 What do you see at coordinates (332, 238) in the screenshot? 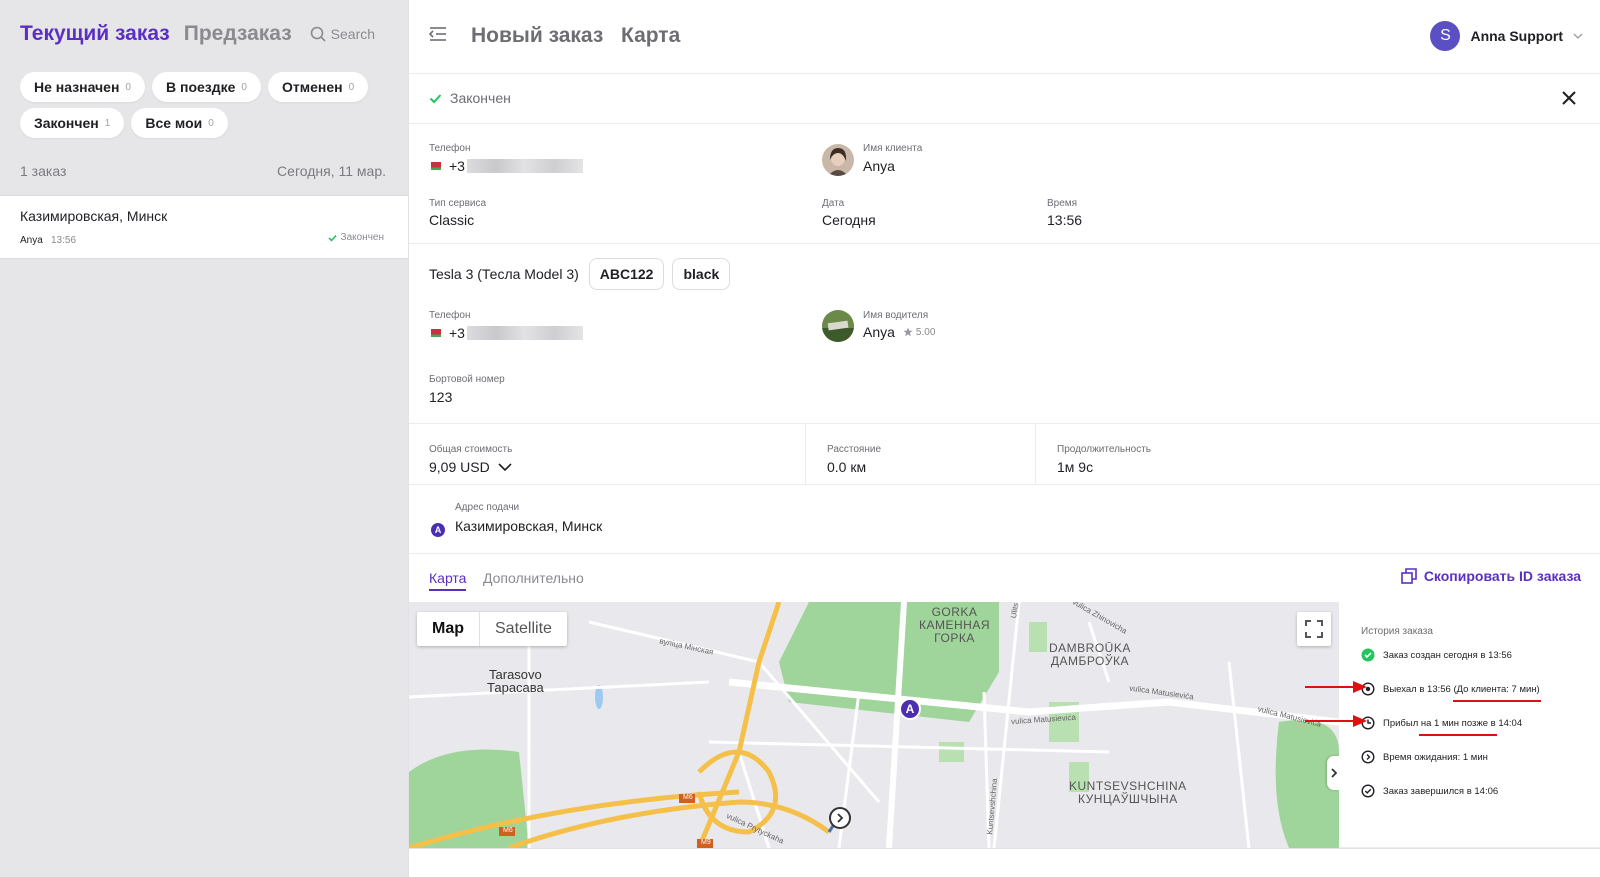
I see `check-icon` at bounding box center [332, 238].